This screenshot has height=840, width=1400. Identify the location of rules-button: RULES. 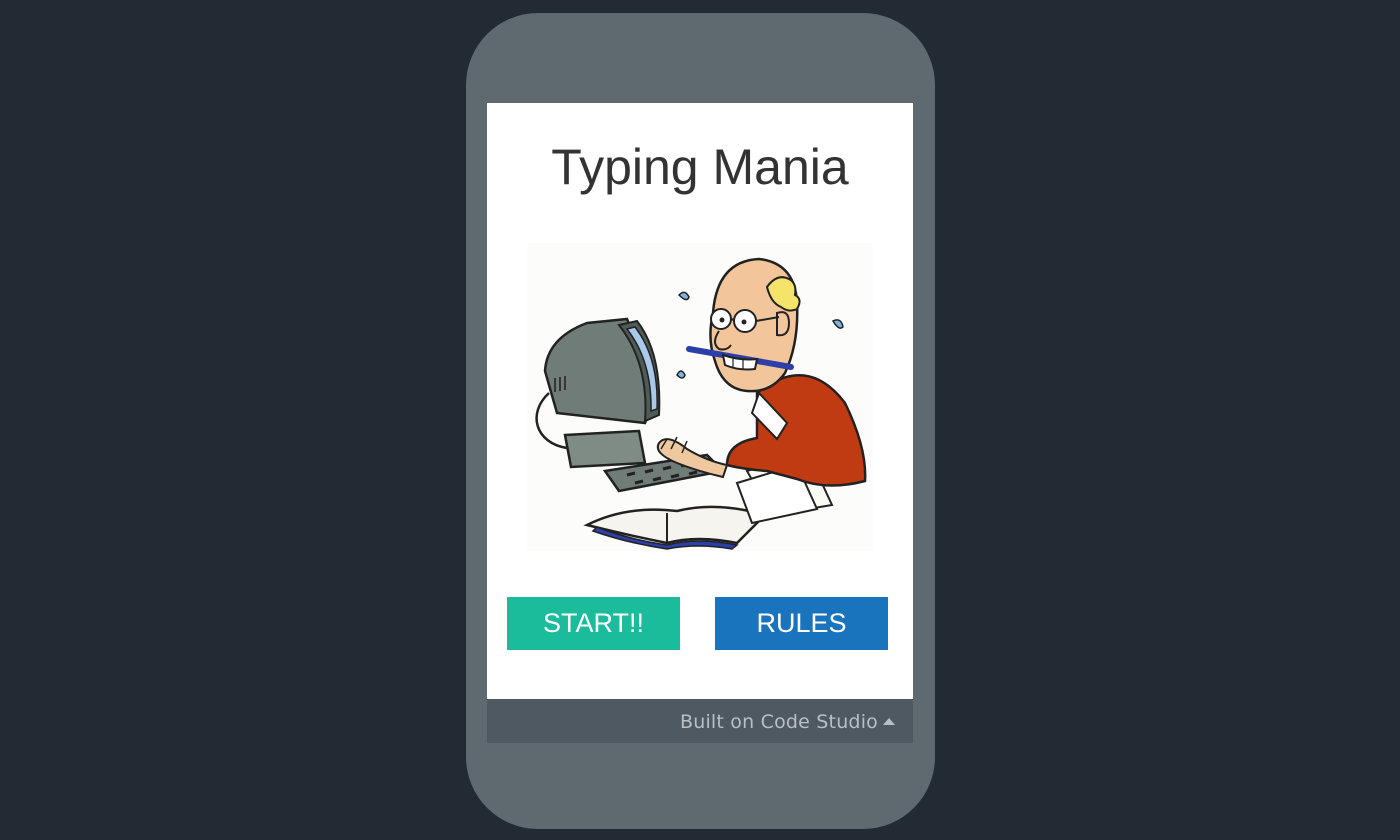
(801, 623).